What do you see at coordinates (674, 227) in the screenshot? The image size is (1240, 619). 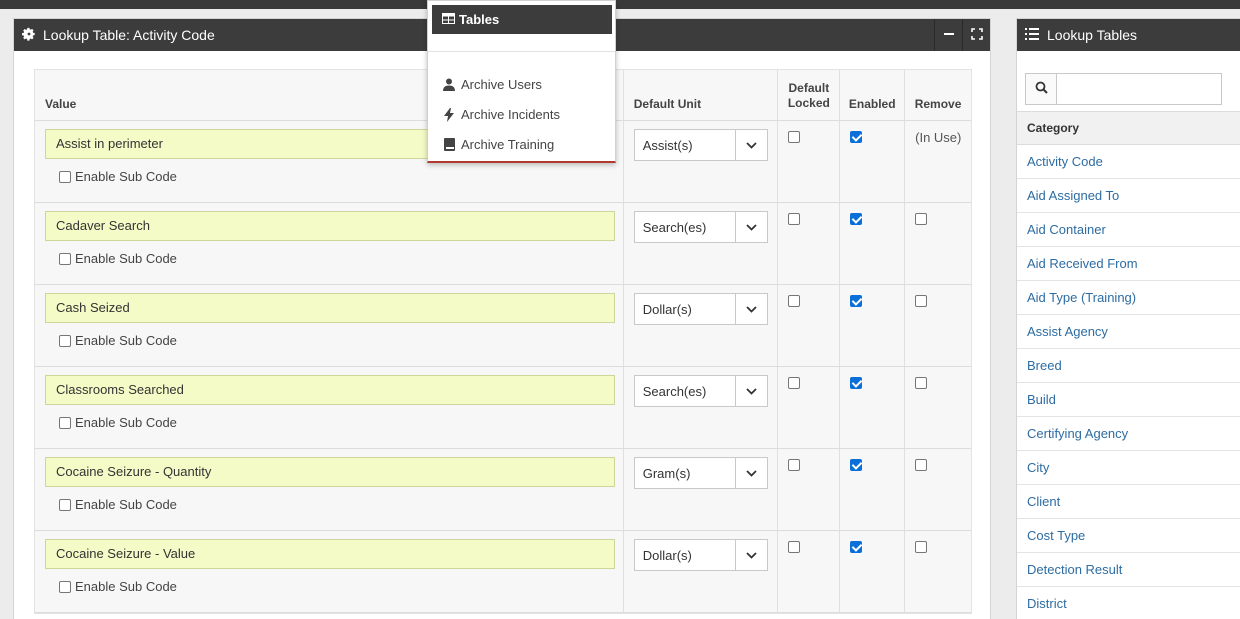 I see `default-unit-value: Search(es)` at bounding box center [674, 227].